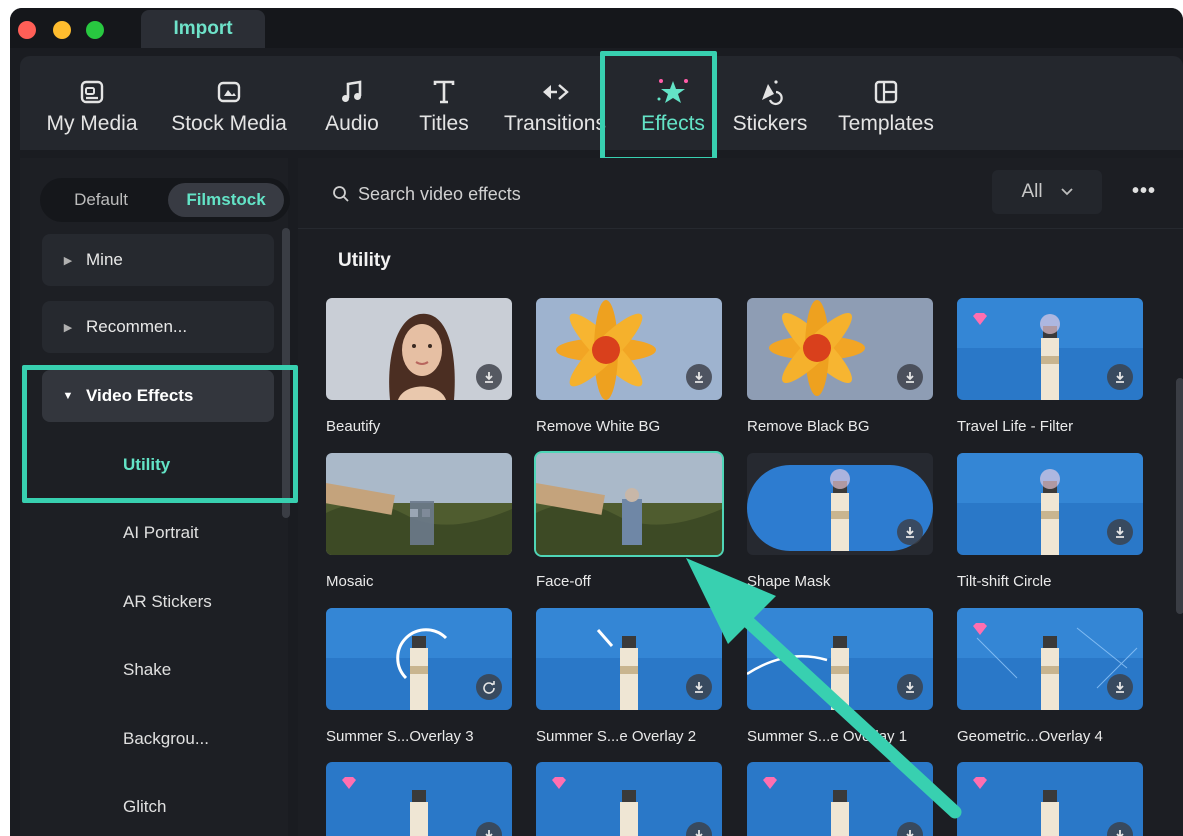 The height and width of the screenshot is (836, 1183). What do you see at coordinates (160, 434) in the screenshot?
I see `video-effects-highlight-box` at bounding box center [160, 434].